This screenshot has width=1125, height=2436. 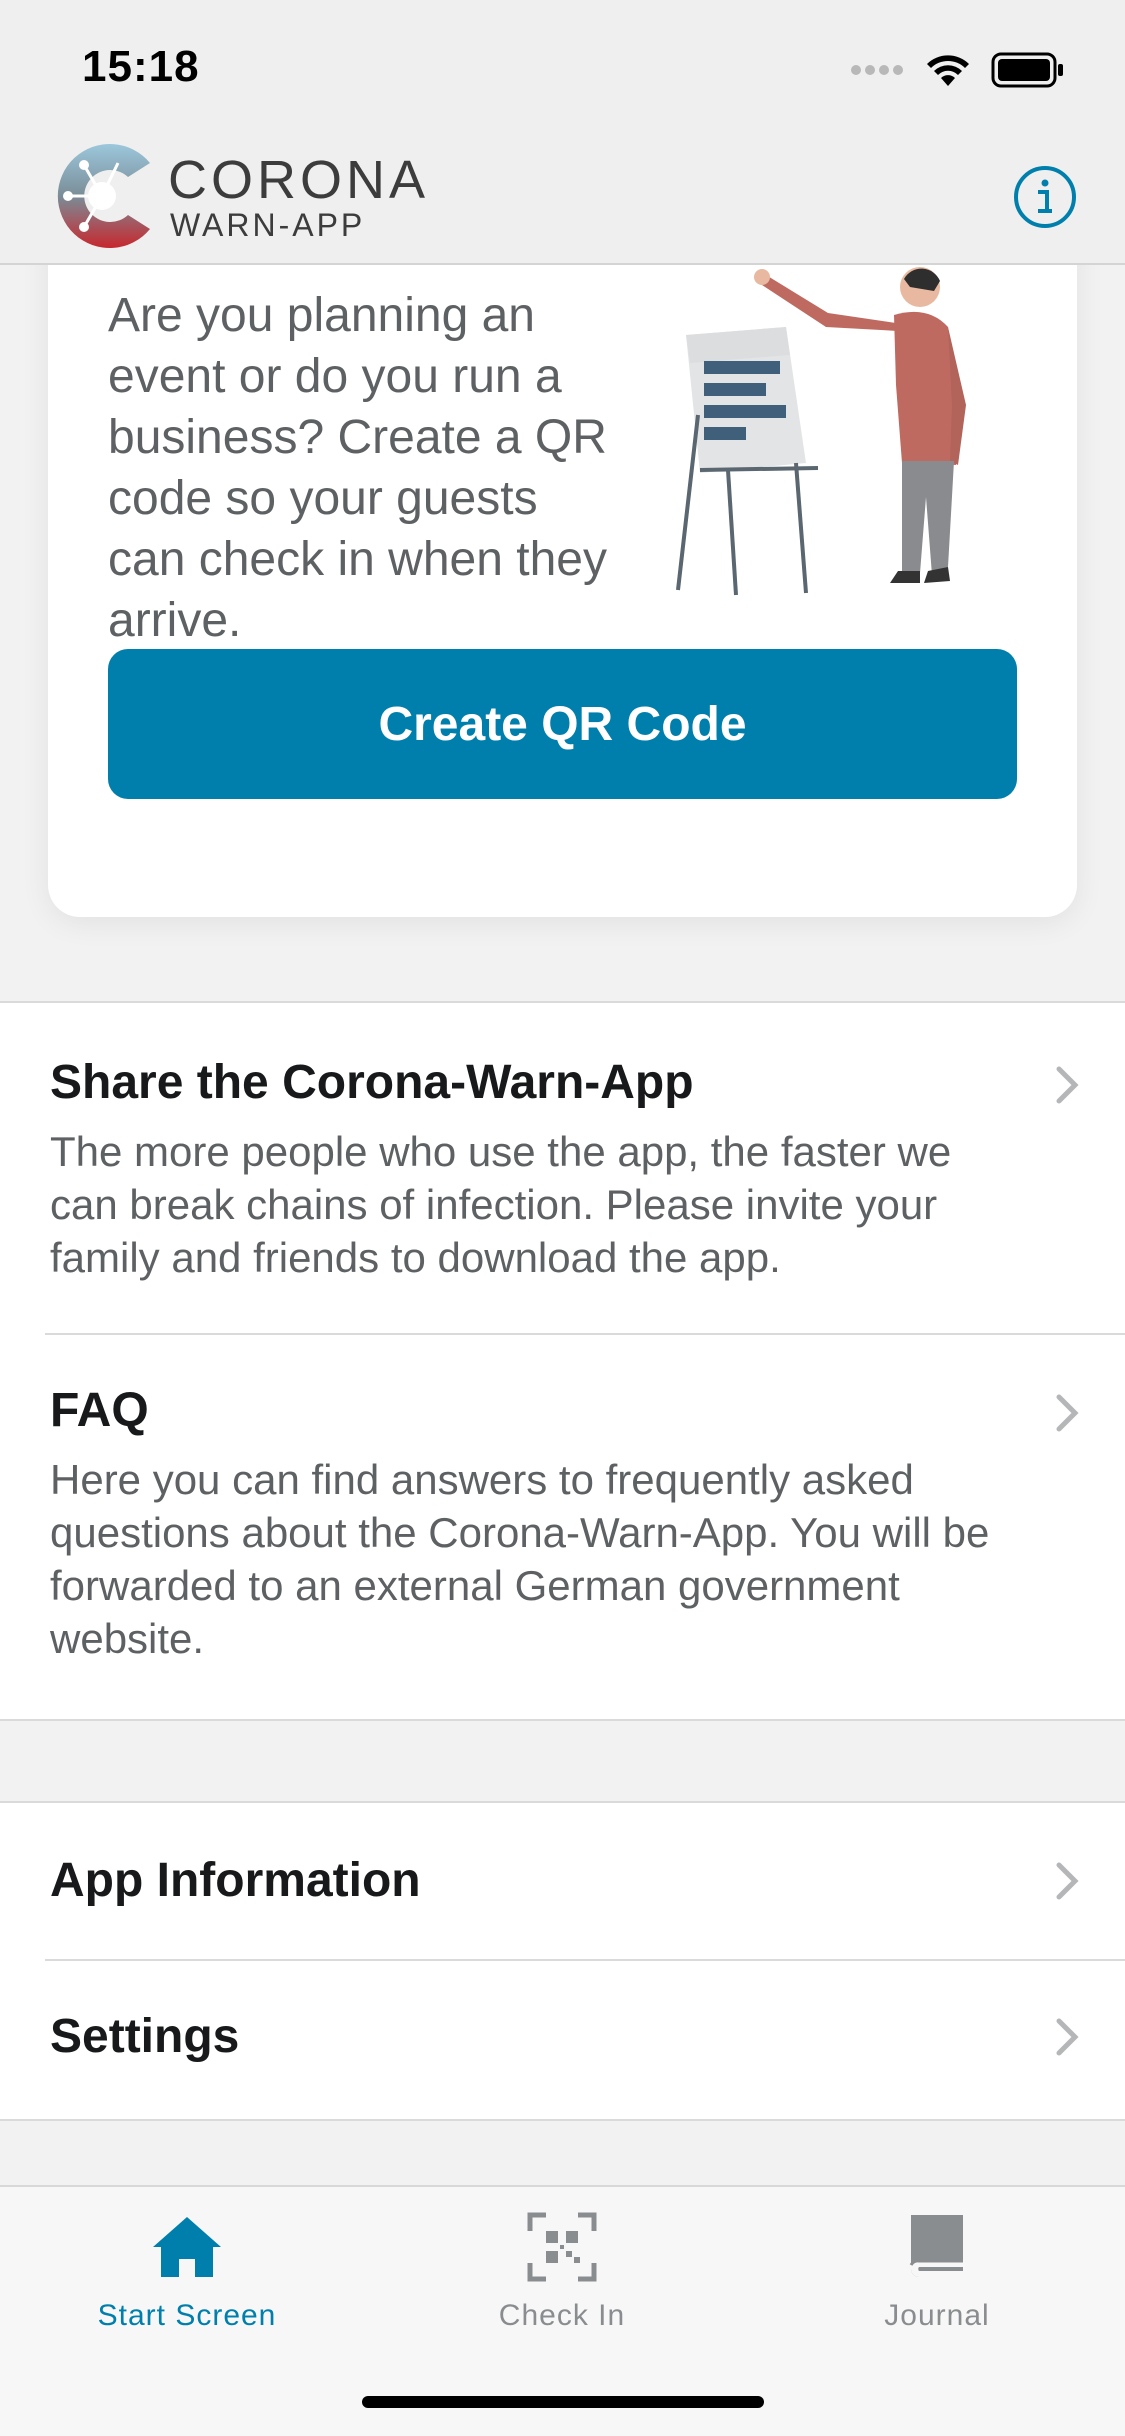 What do you see at coordinates (563, 2402) in the screenshot?
I see `home-indicator` at bounding box center [563, 2402].